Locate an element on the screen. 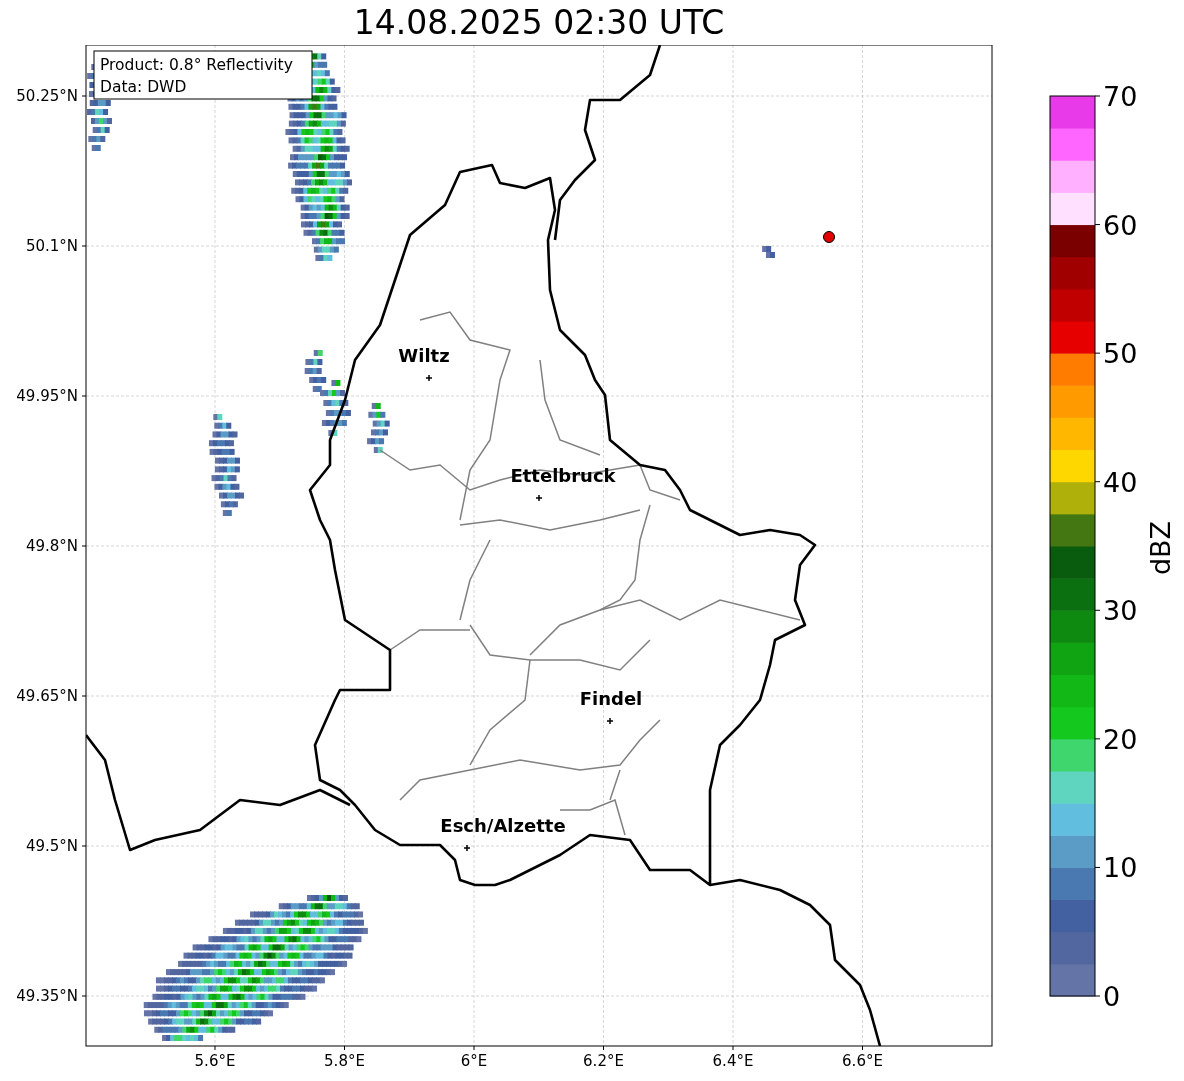 The image size is (1184, 1081). axis-tick-label: 50.25°N is located at coordinates (47, 96).